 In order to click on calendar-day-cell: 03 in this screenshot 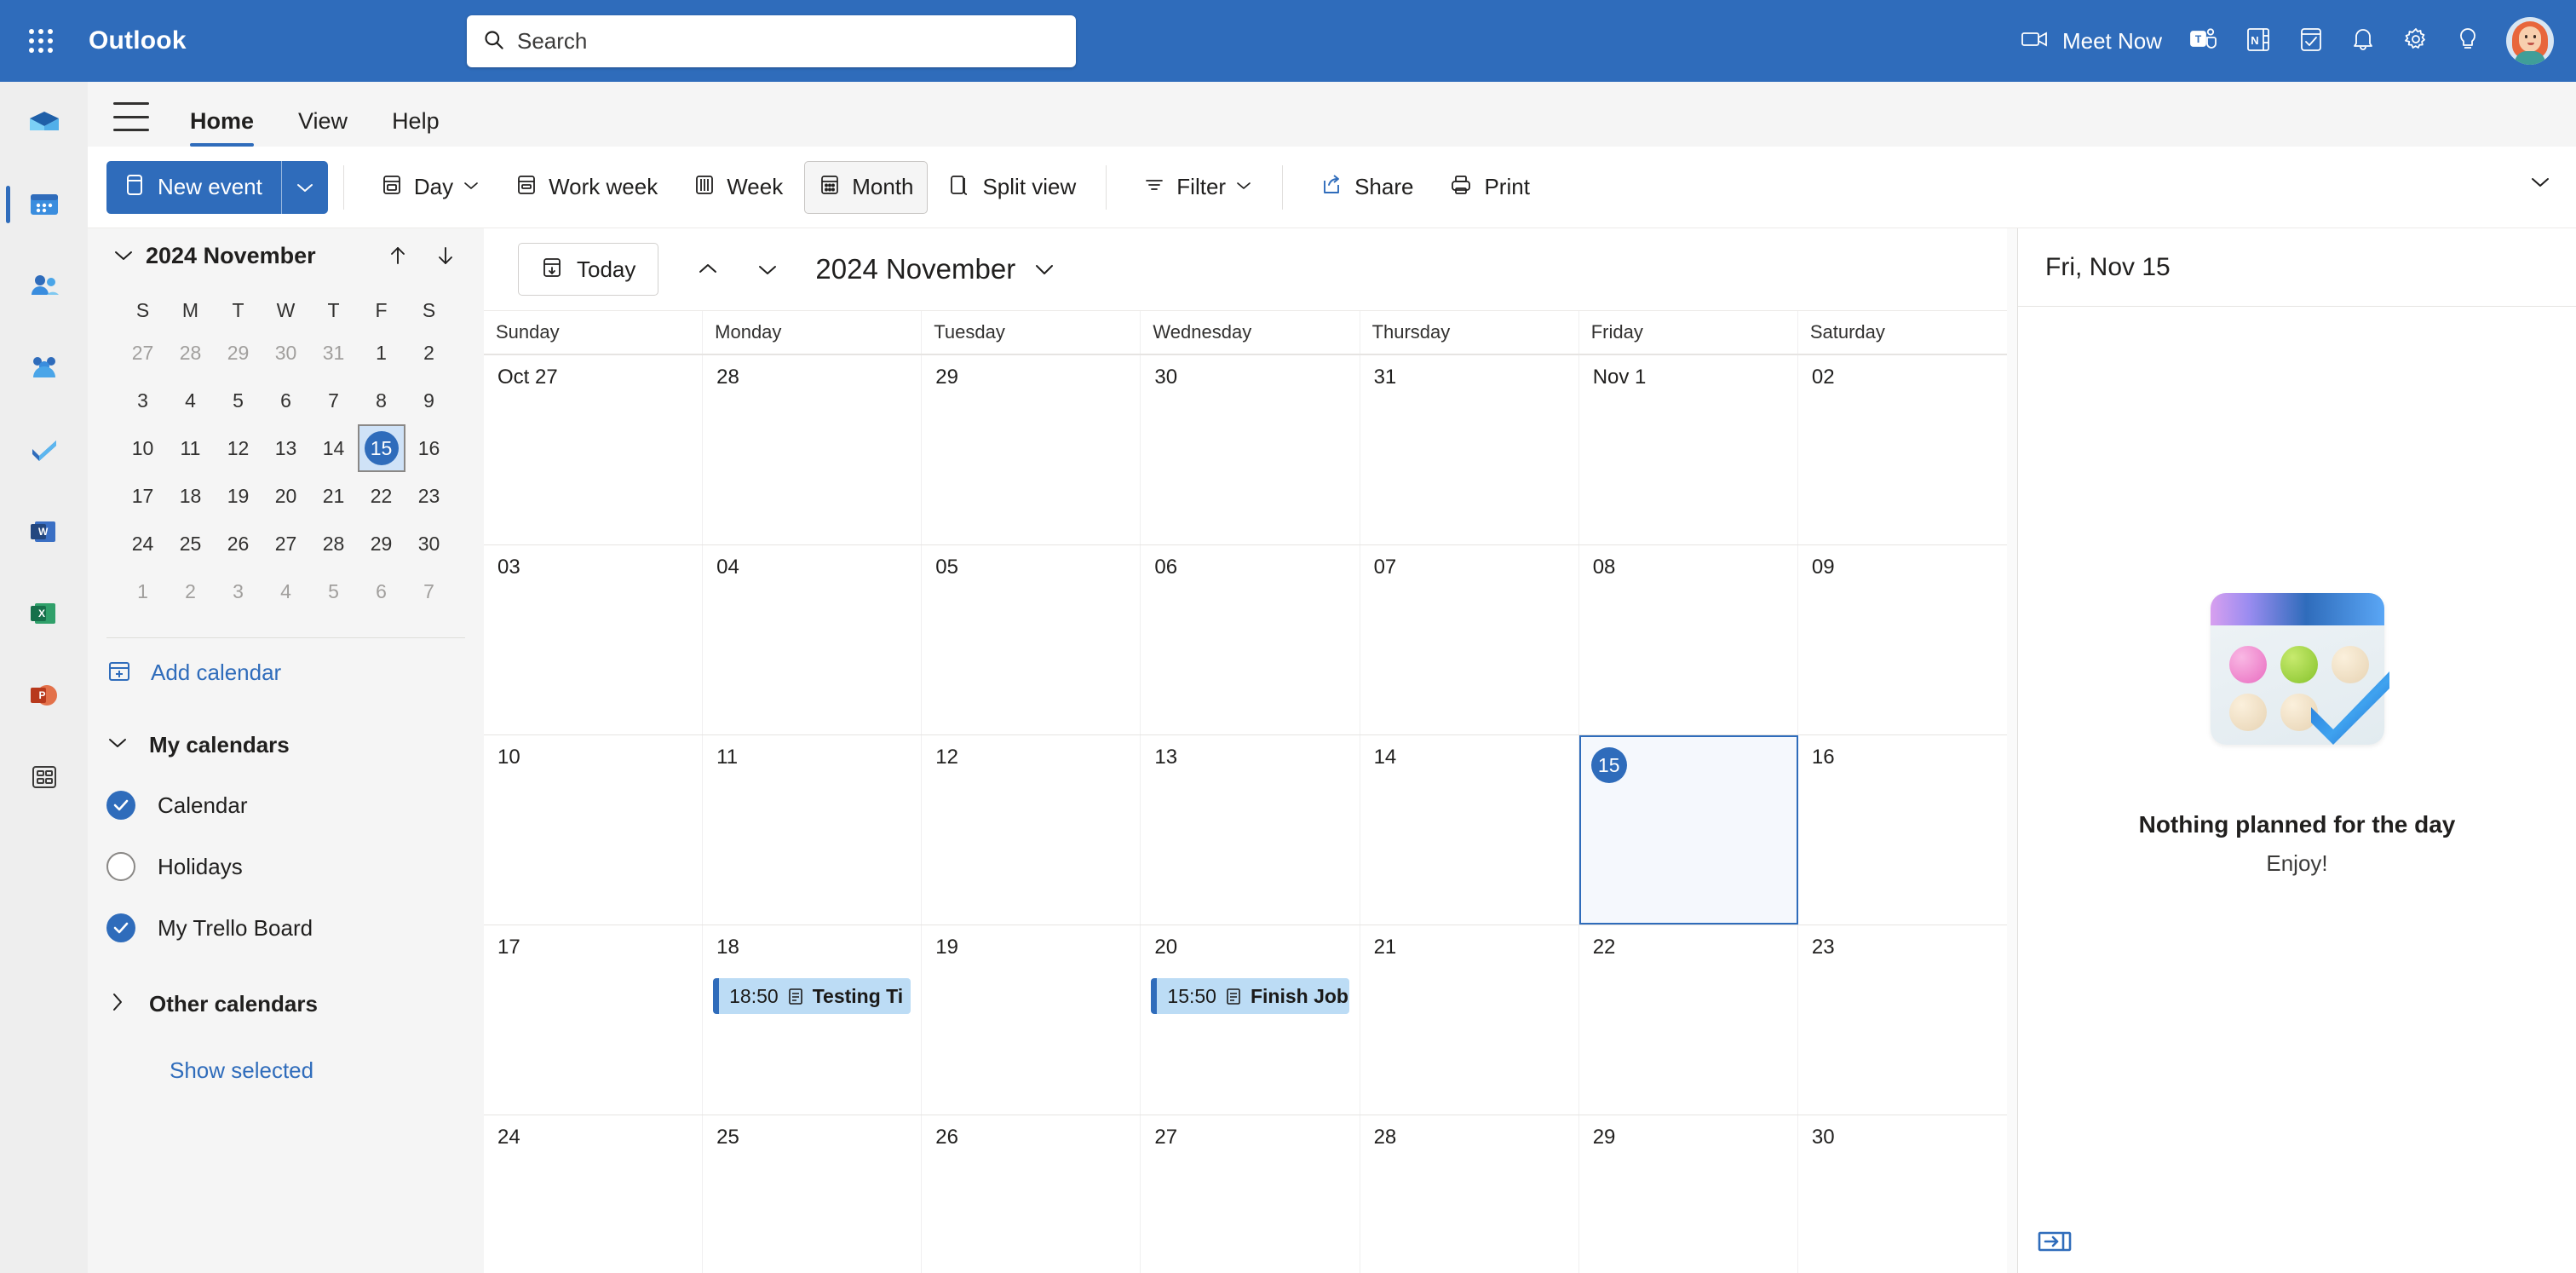, I will do `click(594, 639)`.